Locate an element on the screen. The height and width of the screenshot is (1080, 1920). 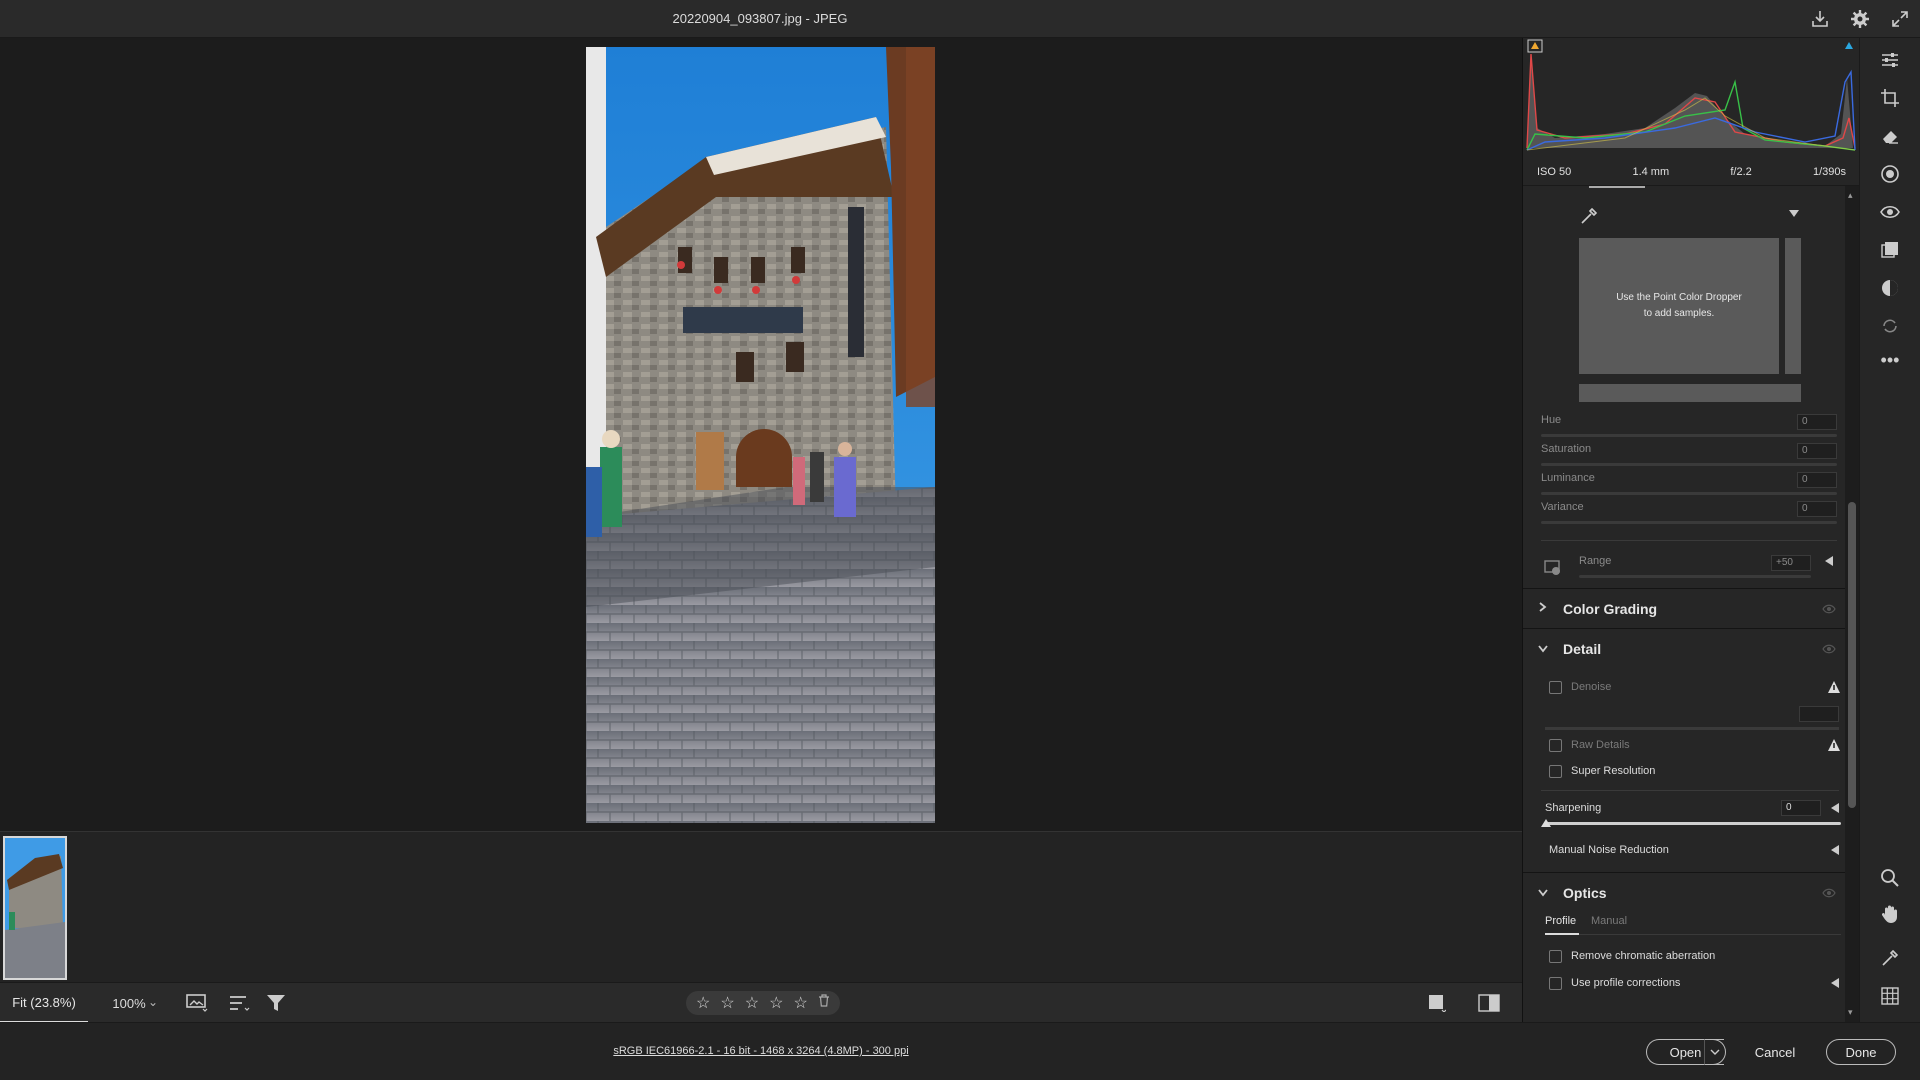
variance-track is located at coordinates (1689, 522).